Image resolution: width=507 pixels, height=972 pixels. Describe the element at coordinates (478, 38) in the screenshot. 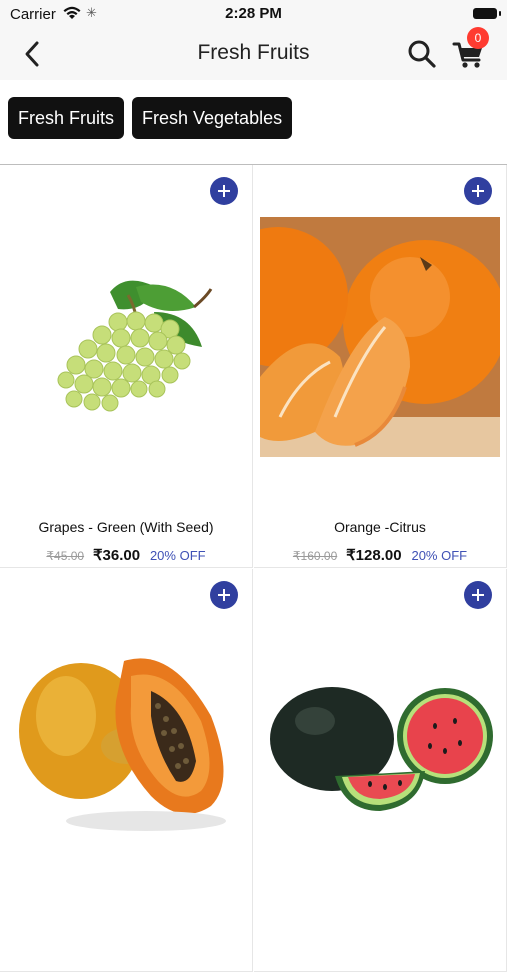

I see `cart-count-badge: 0` at that location.